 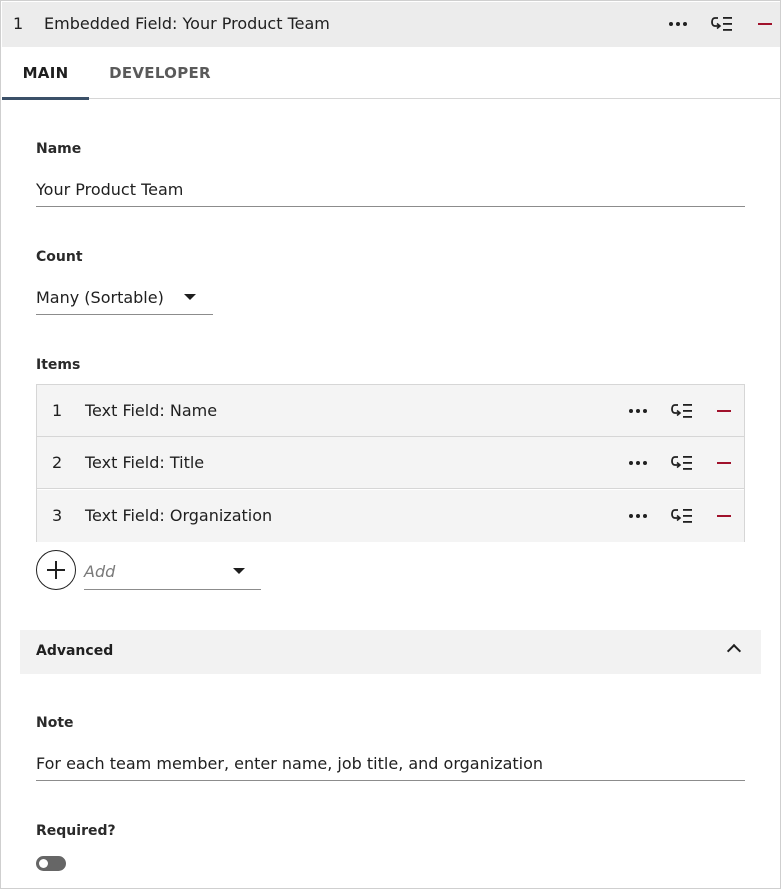 I want to click on item-index: 3, so click(x=57, y=515).